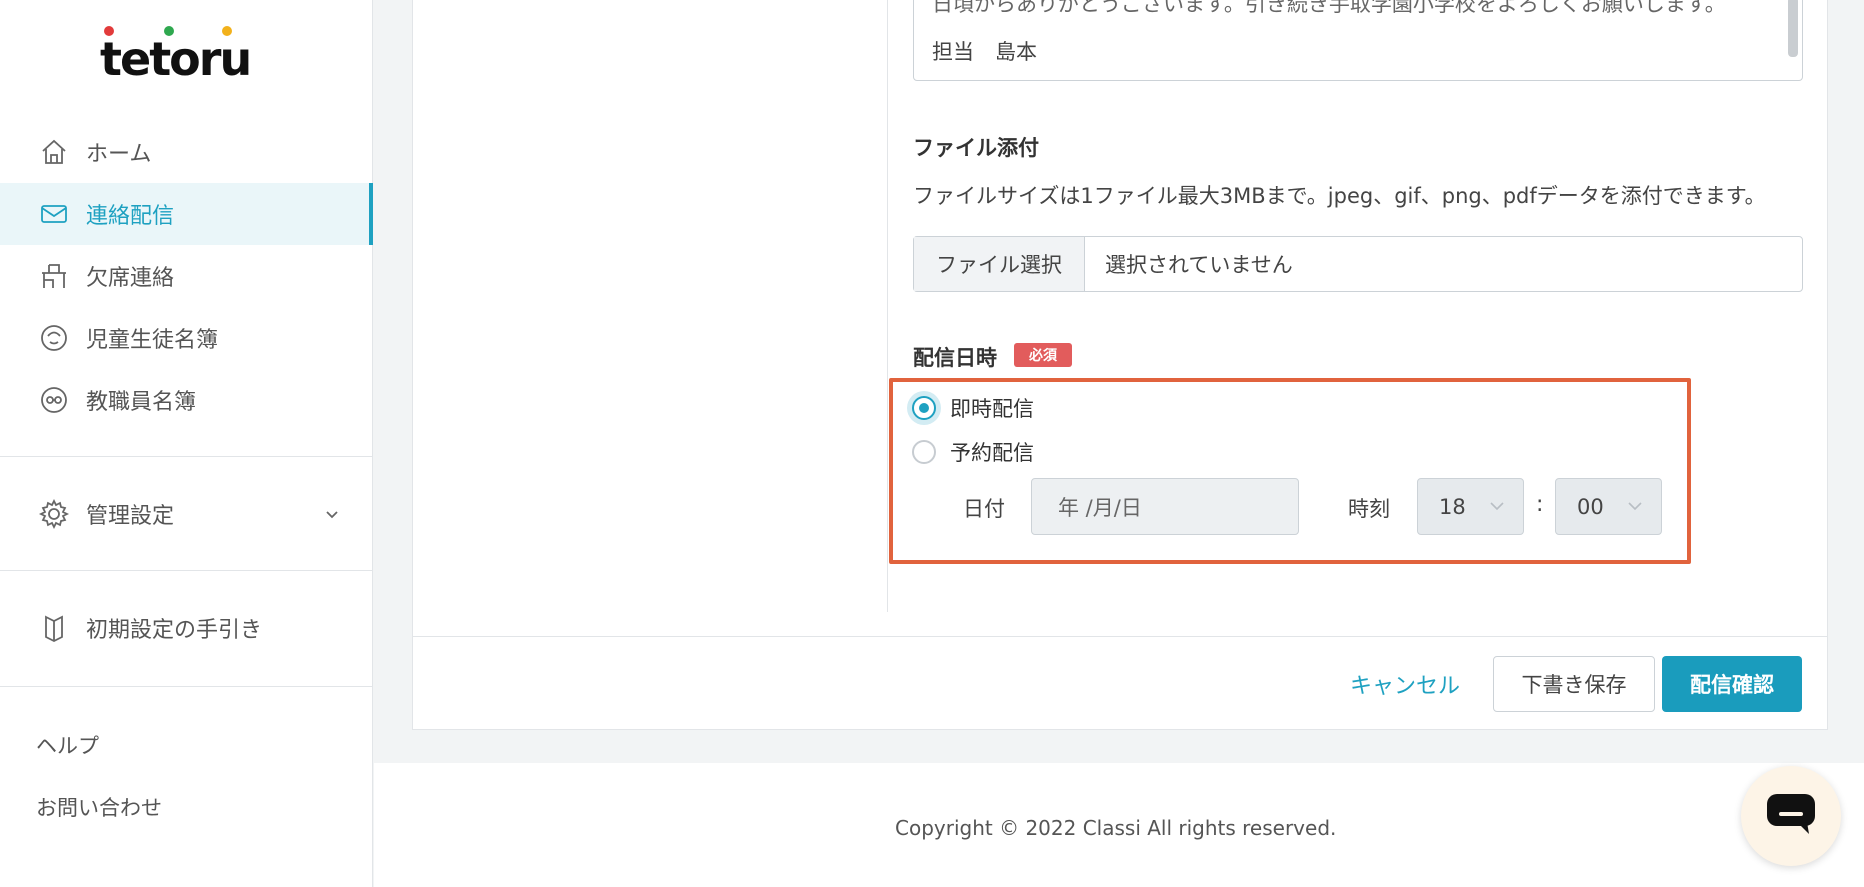 This screenshot has height=887, width=1864. Describe the element at coordinates (130, 516) in the screenshot. I see `sidebar-item-label: 管理設定` at that location.